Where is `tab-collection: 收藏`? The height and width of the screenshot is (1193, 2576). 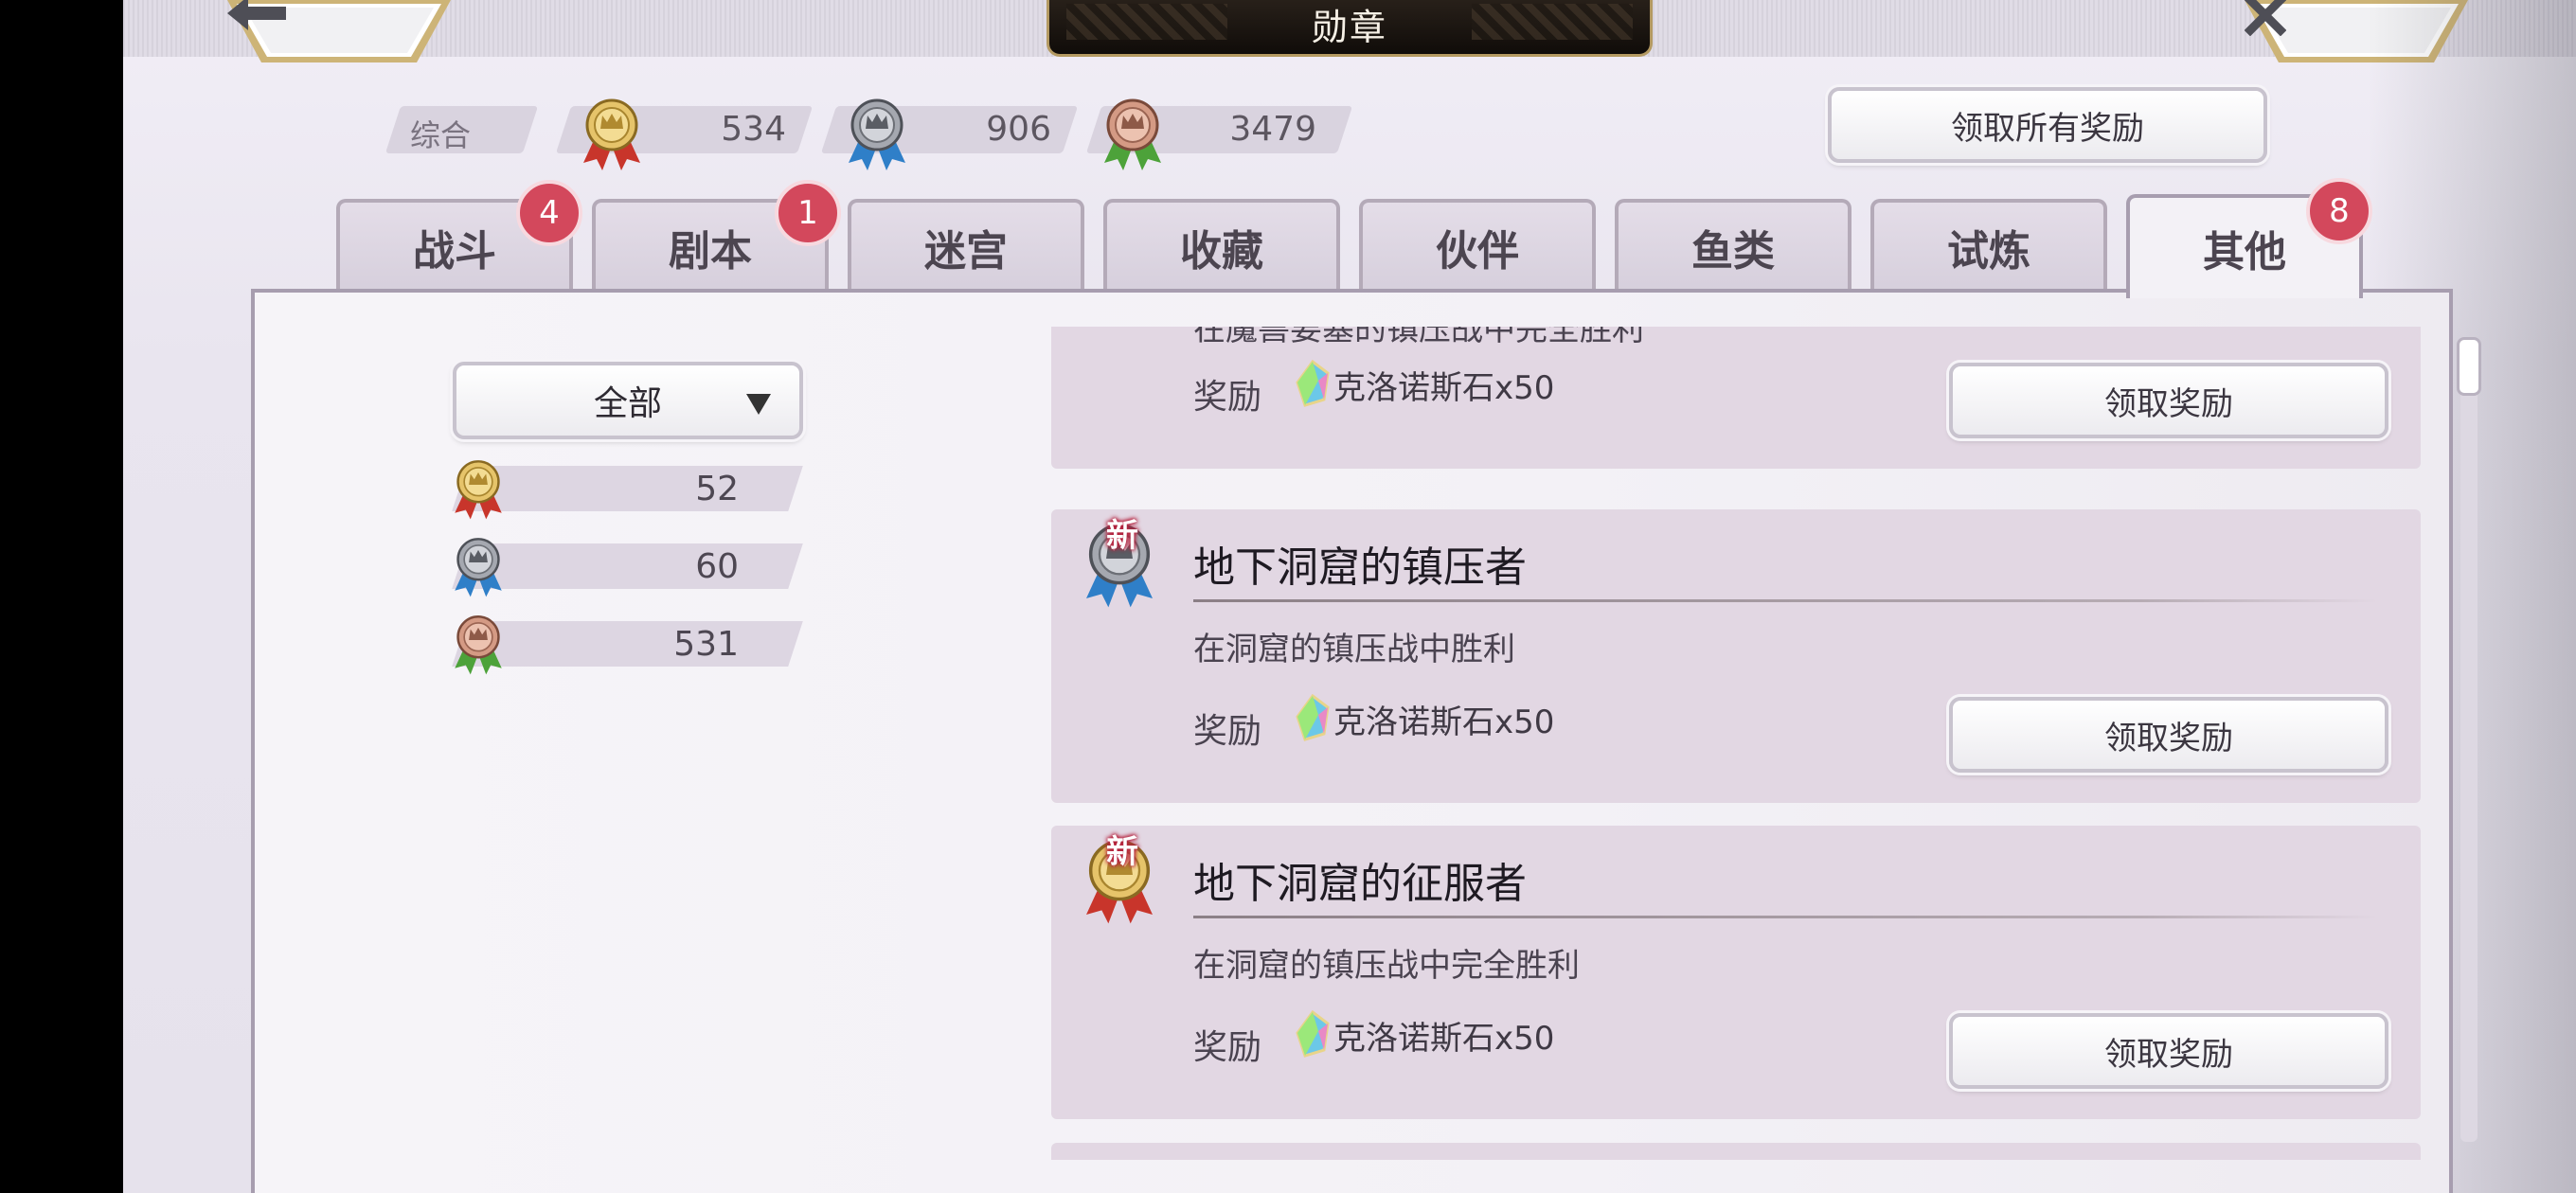 tab-collection: 收藏 is located at coordinates (1221, 245).